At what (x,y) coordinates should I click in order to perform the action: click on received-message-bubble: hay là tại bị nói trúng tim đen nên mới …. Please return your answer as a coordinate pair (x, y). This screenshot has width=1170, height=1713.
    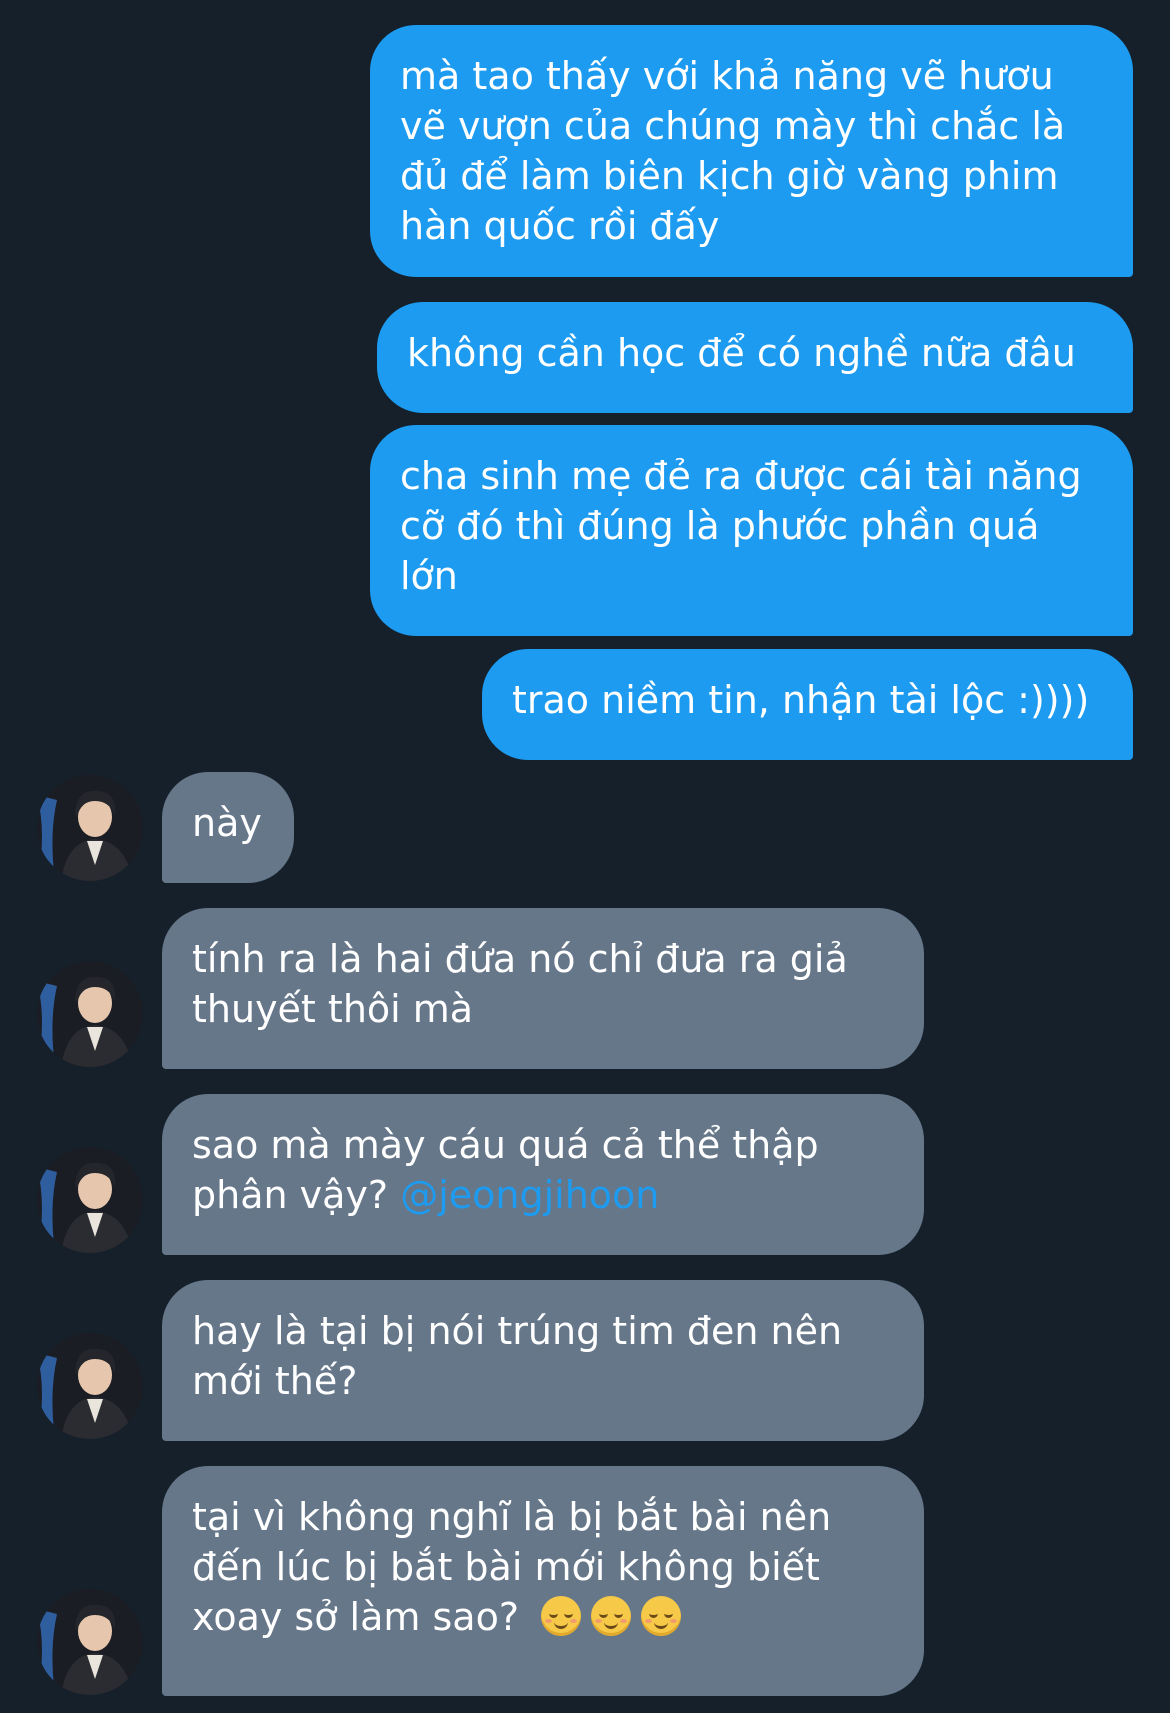
    Looking at the image, I should click on (543, 1360).